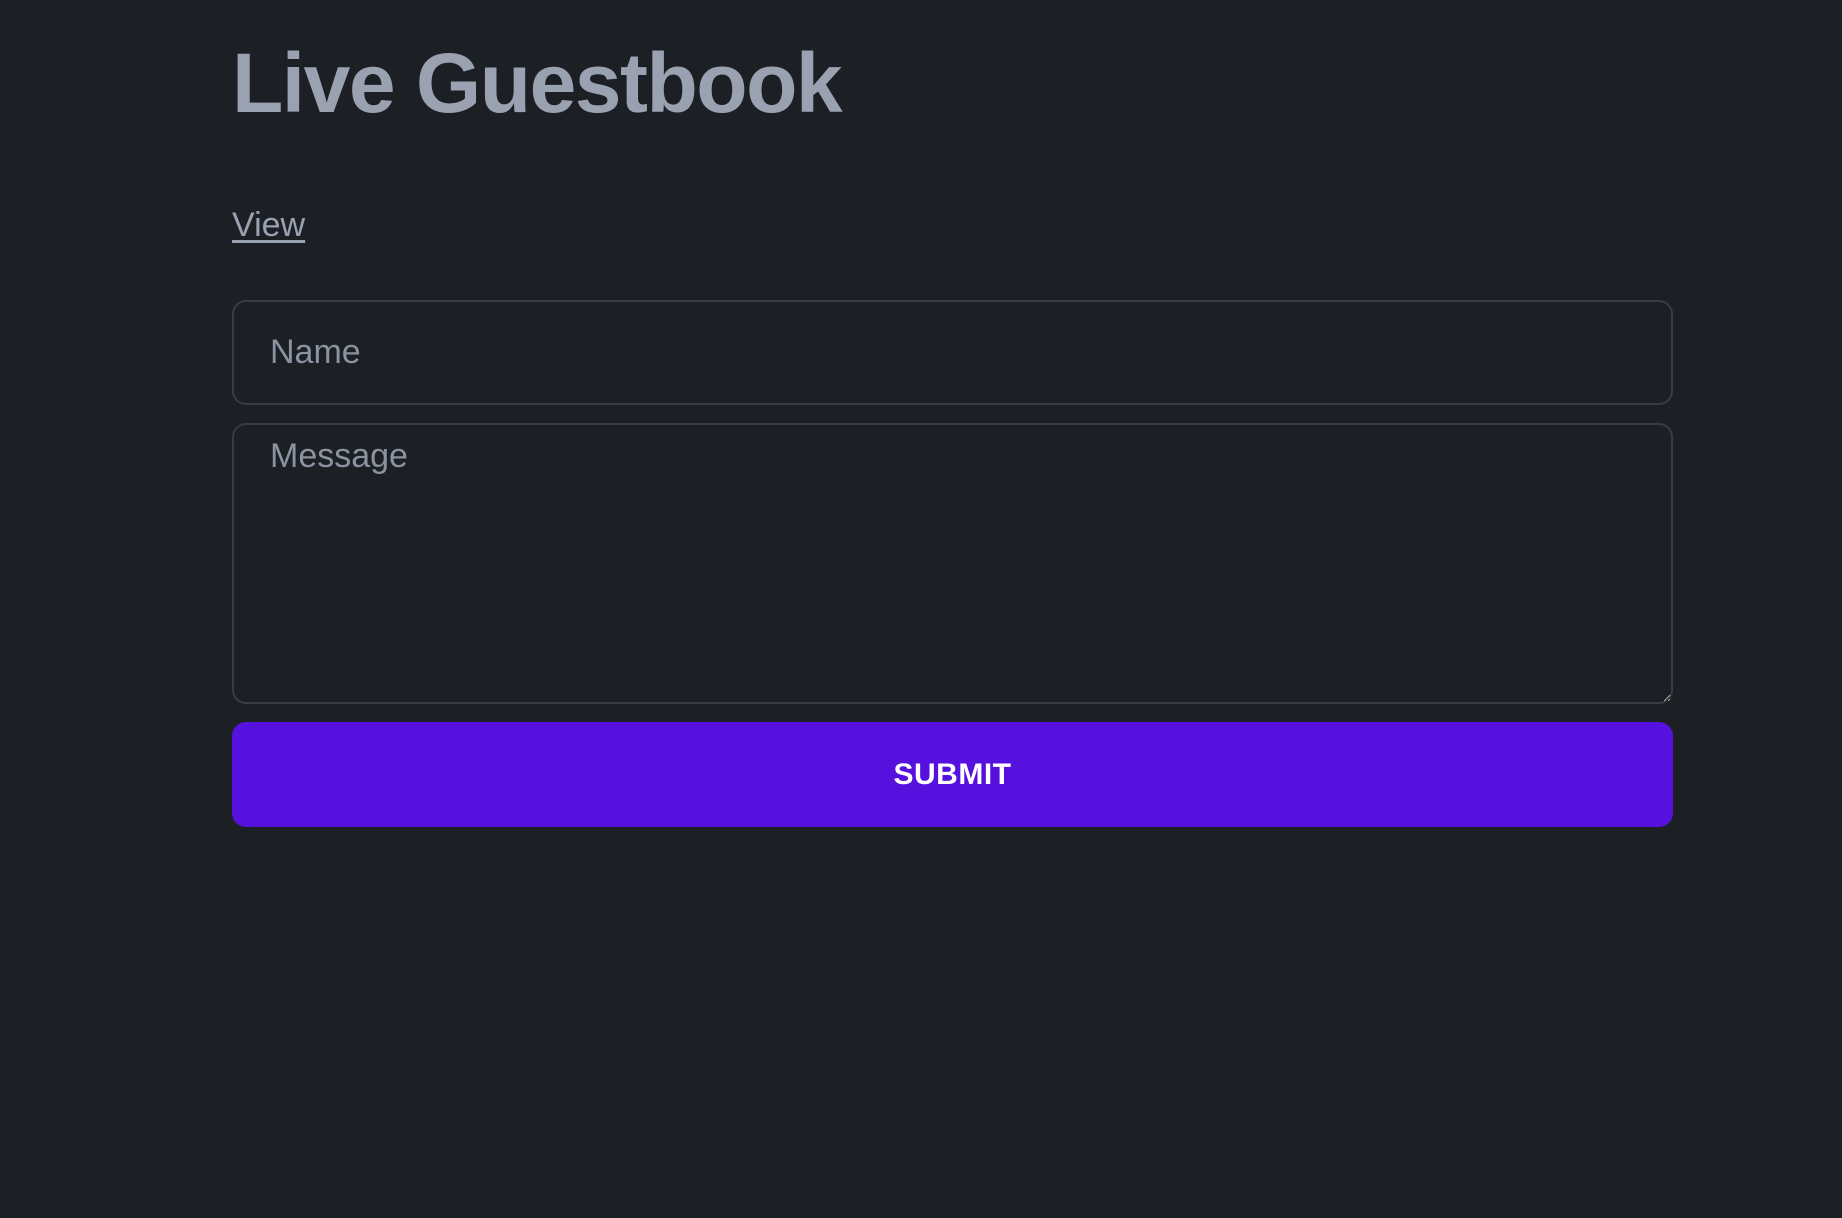  I want to click on view-link: View, so click(268, 225).